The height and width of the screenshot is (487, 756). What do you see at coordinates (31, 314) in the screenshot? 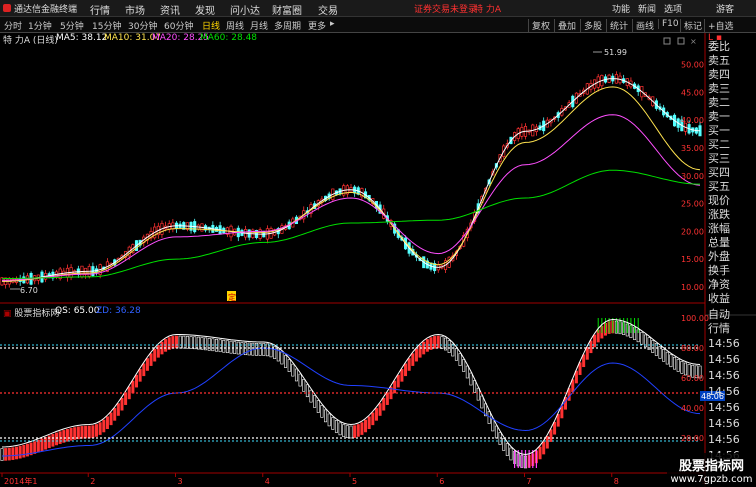
I see `indicator-name: ▣ 股票指标网` at bounding box center [31, 314].